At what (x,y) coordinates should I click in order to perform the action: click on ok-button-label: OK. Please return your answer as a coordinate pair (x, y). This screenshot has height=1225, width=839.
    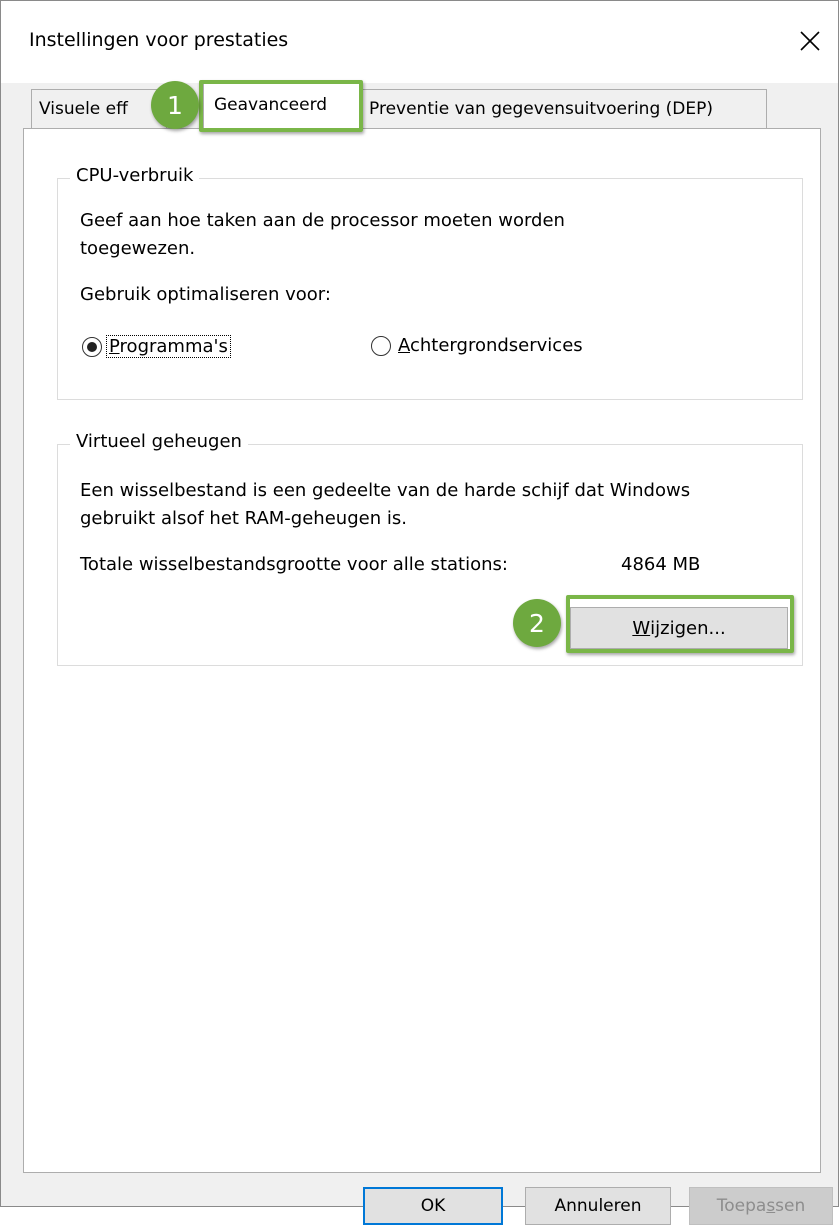
    Looking at the image, I should click on (433, 1206).